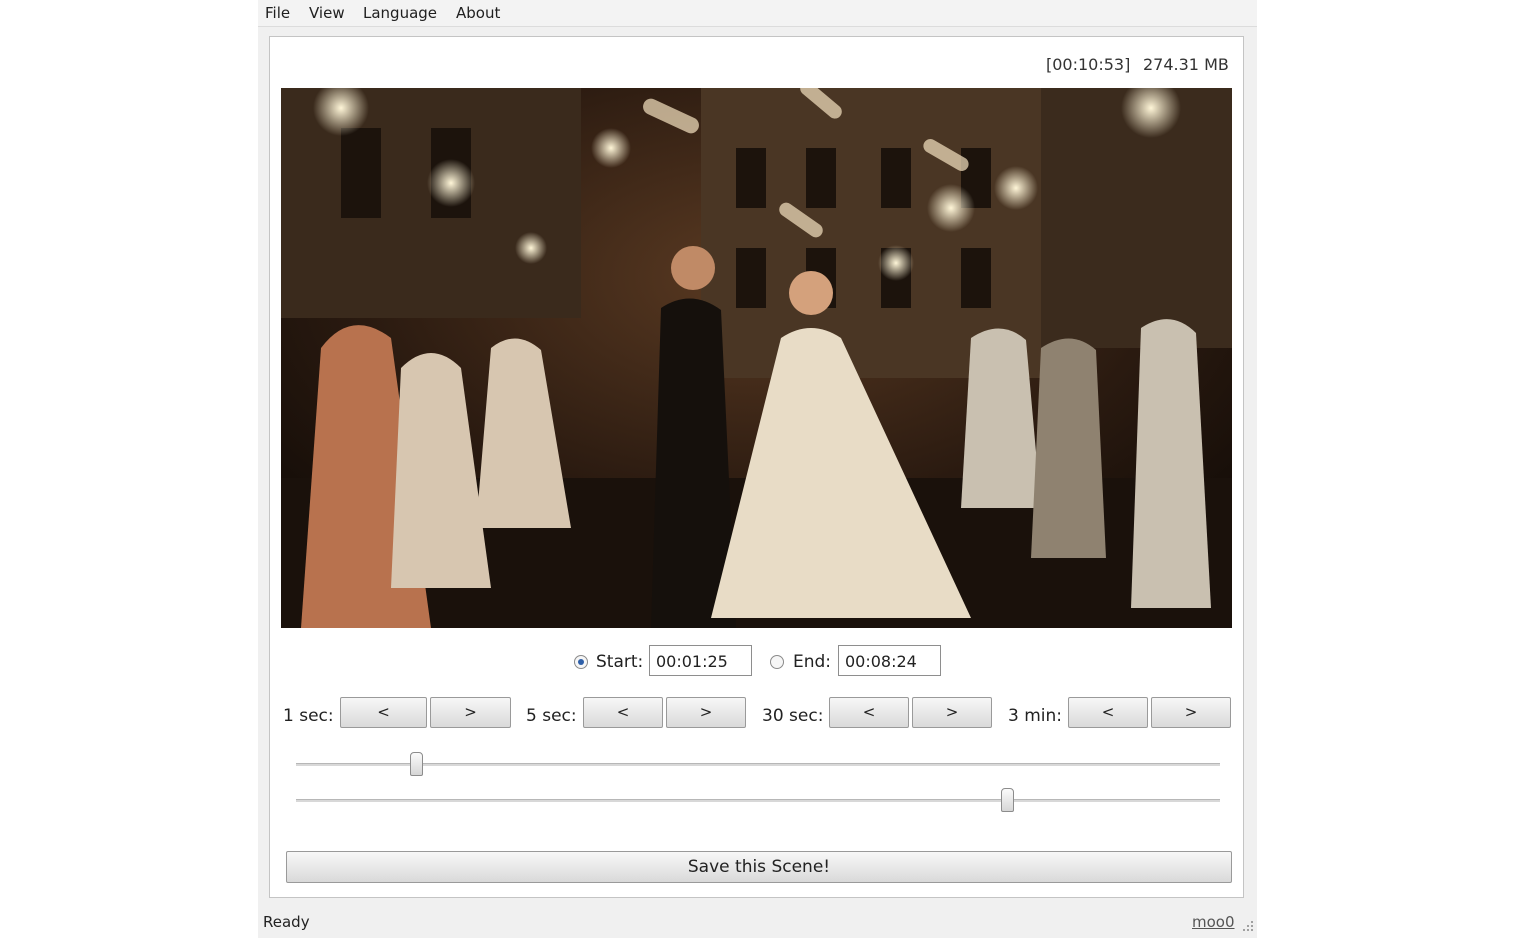 This screenshot has height=938, width=1517. I want to click on menu-file: File, so click(277, 13).